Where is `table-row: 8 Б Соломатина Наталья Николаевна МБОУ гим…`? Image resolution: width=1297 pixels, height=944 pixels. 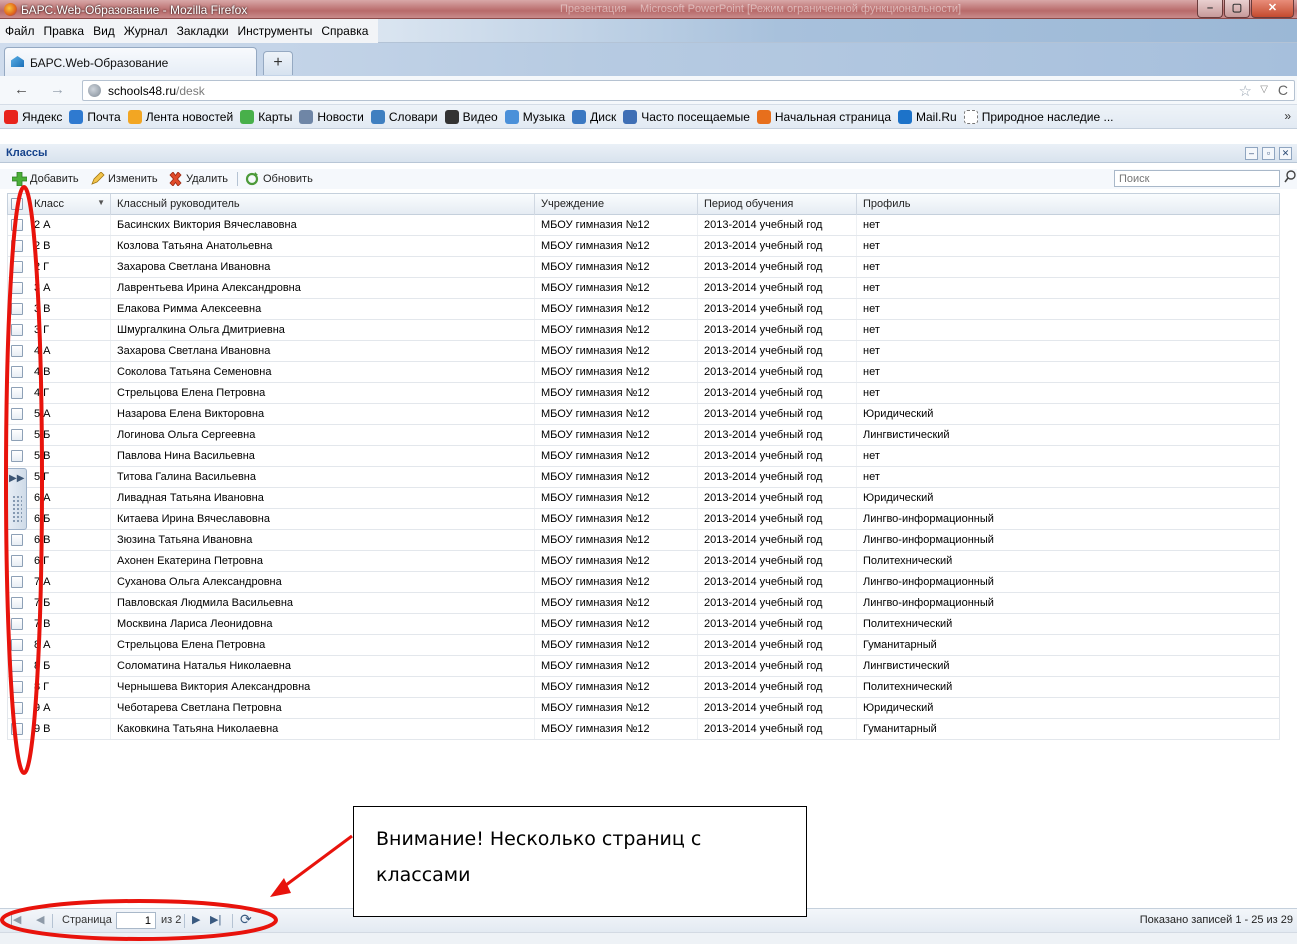 table-row: 8 Б Соломатина Наталья Николаевна МБОУ гим… is located at coordinates (643, 666).